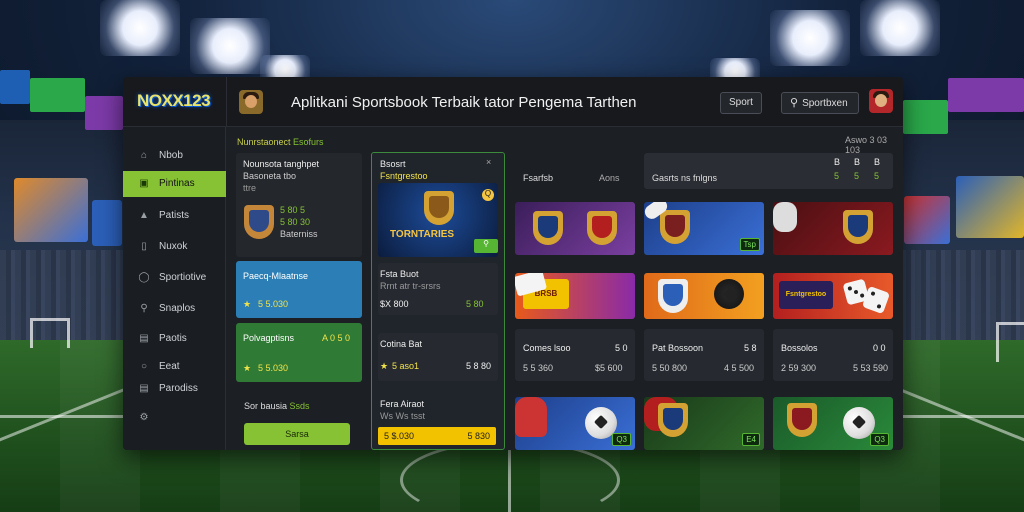 This screenshot has height=512, width=1024. Describe the element at coordinates (174, 278) in the screenshot. I see `sidebar-item-sports: ◯ Sportiotive` at that location.